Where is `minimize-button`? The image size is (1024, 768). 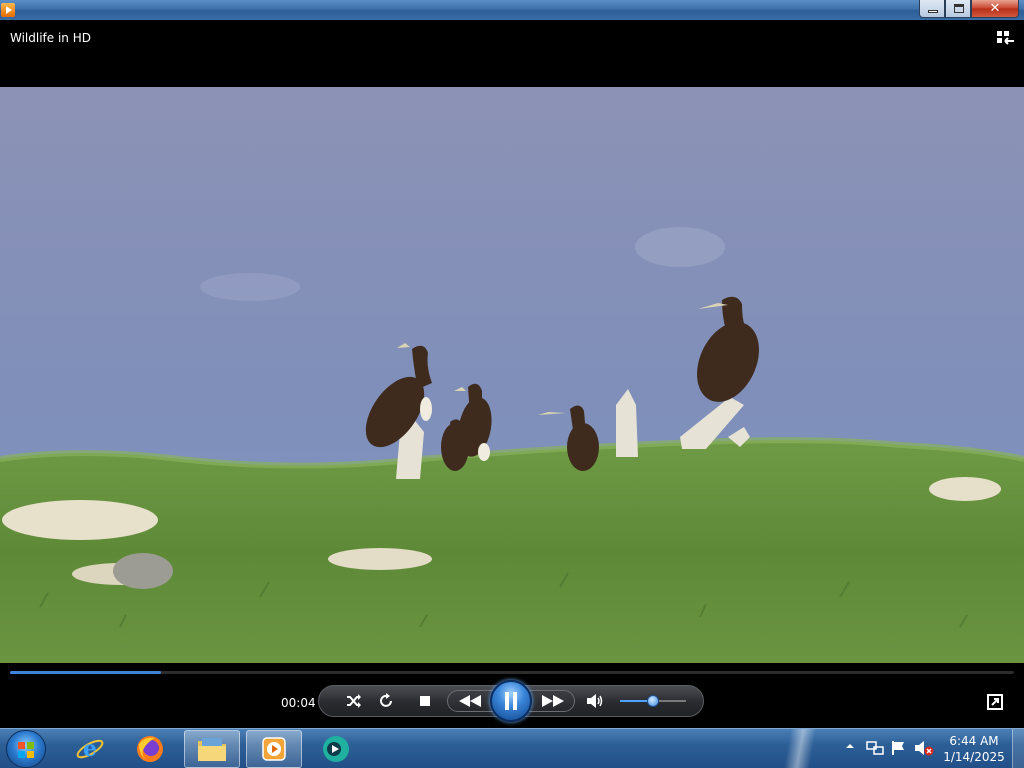 minimize-button is located at coordinates (932, 9).